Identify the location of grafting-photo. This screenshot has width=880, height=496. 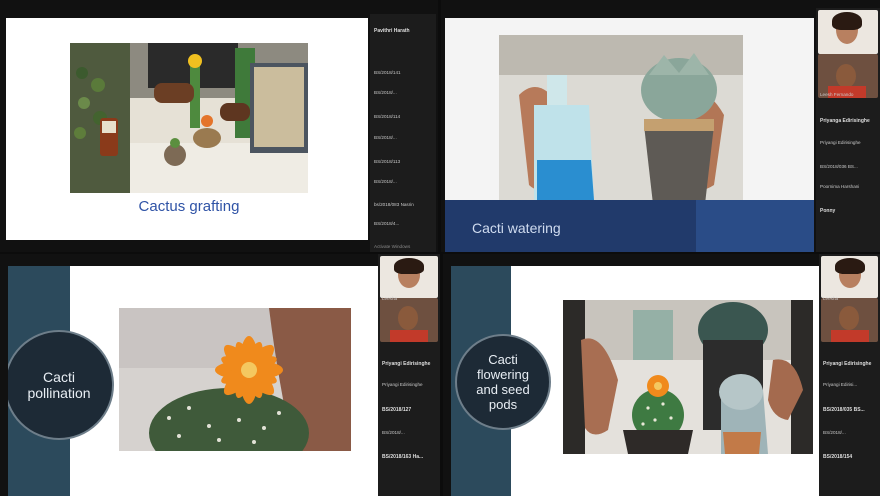
(189, 118).